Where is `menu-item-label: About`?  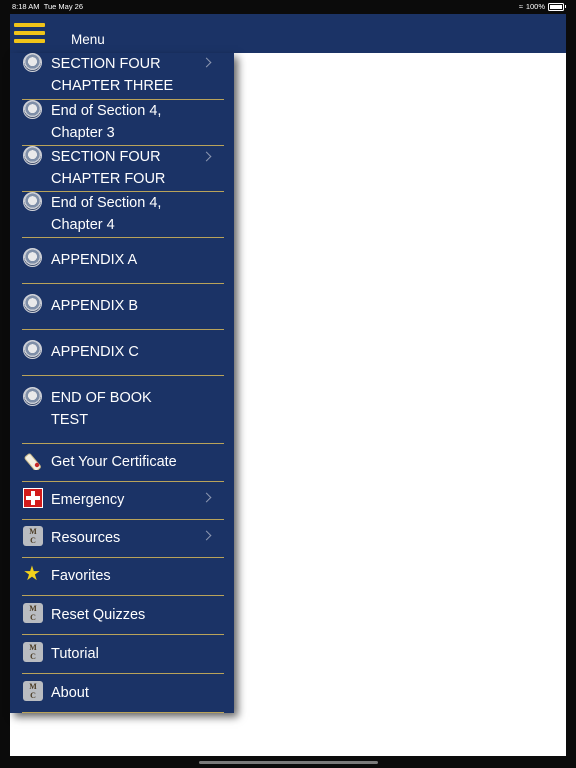 menu-item-label: About is located at coordinates (70, 693).